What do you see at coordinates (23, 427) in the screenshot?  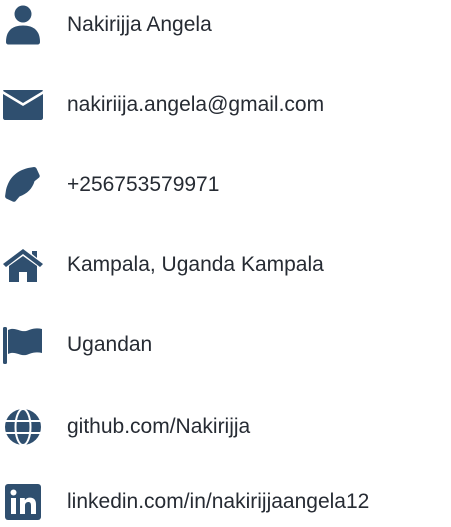 I see `globe-icon` at bounding box center [23, 427].